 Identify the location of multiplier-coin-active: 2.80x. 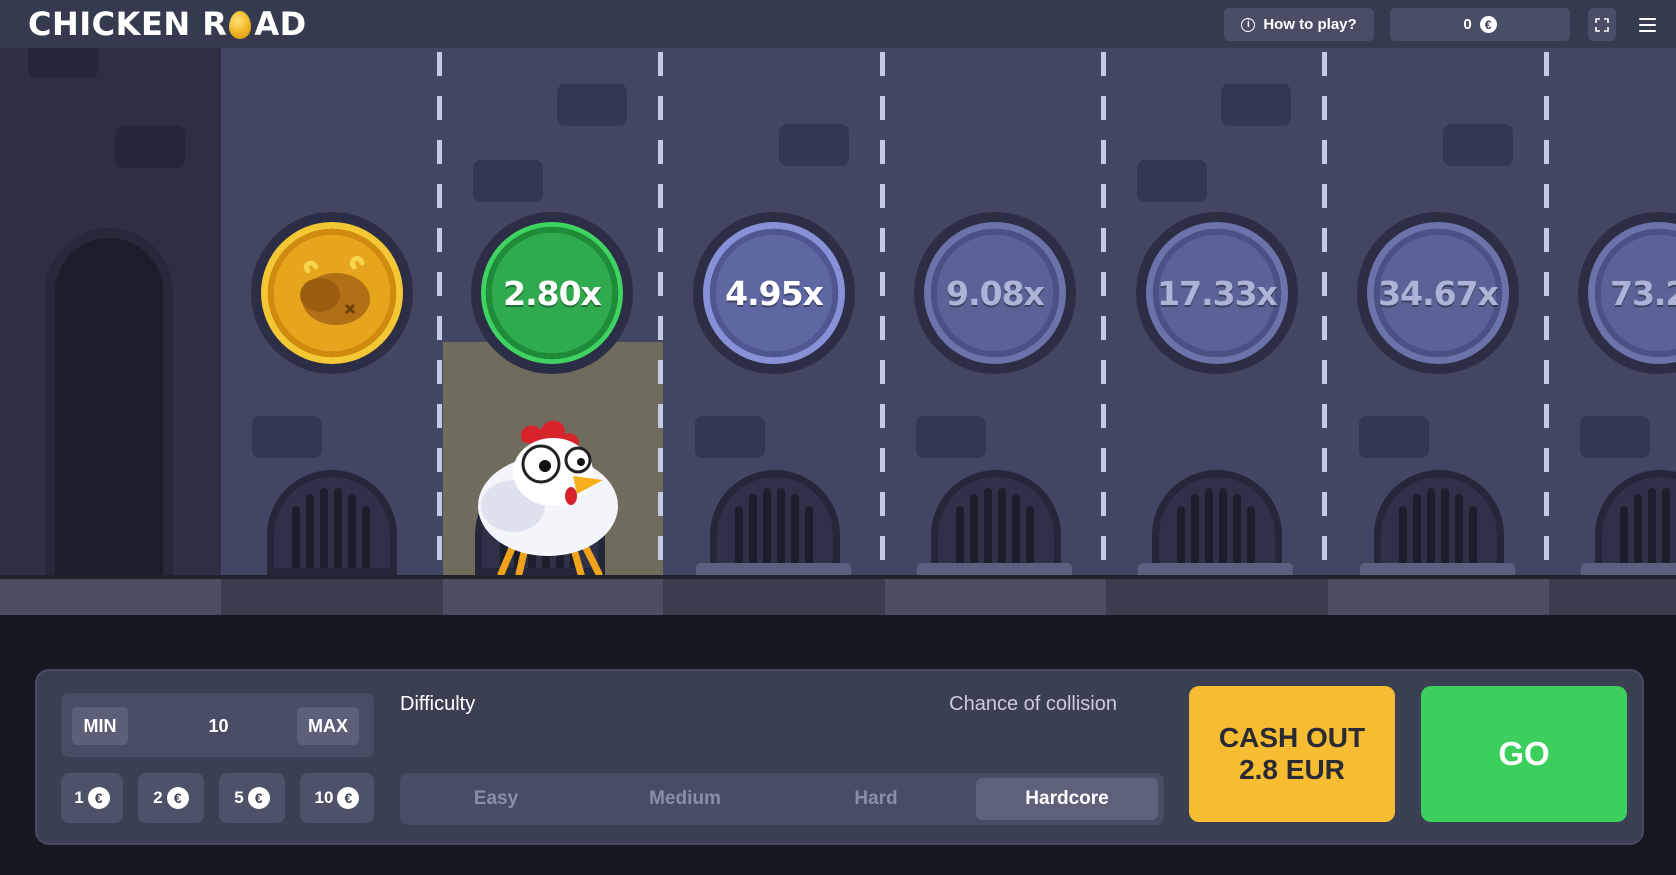
(552, 293).